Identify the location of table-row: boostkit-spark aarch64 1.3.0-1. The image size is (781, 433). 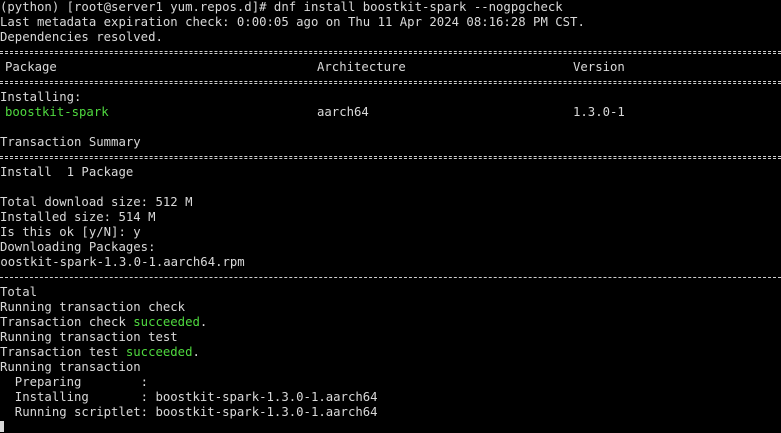
(390, 112).